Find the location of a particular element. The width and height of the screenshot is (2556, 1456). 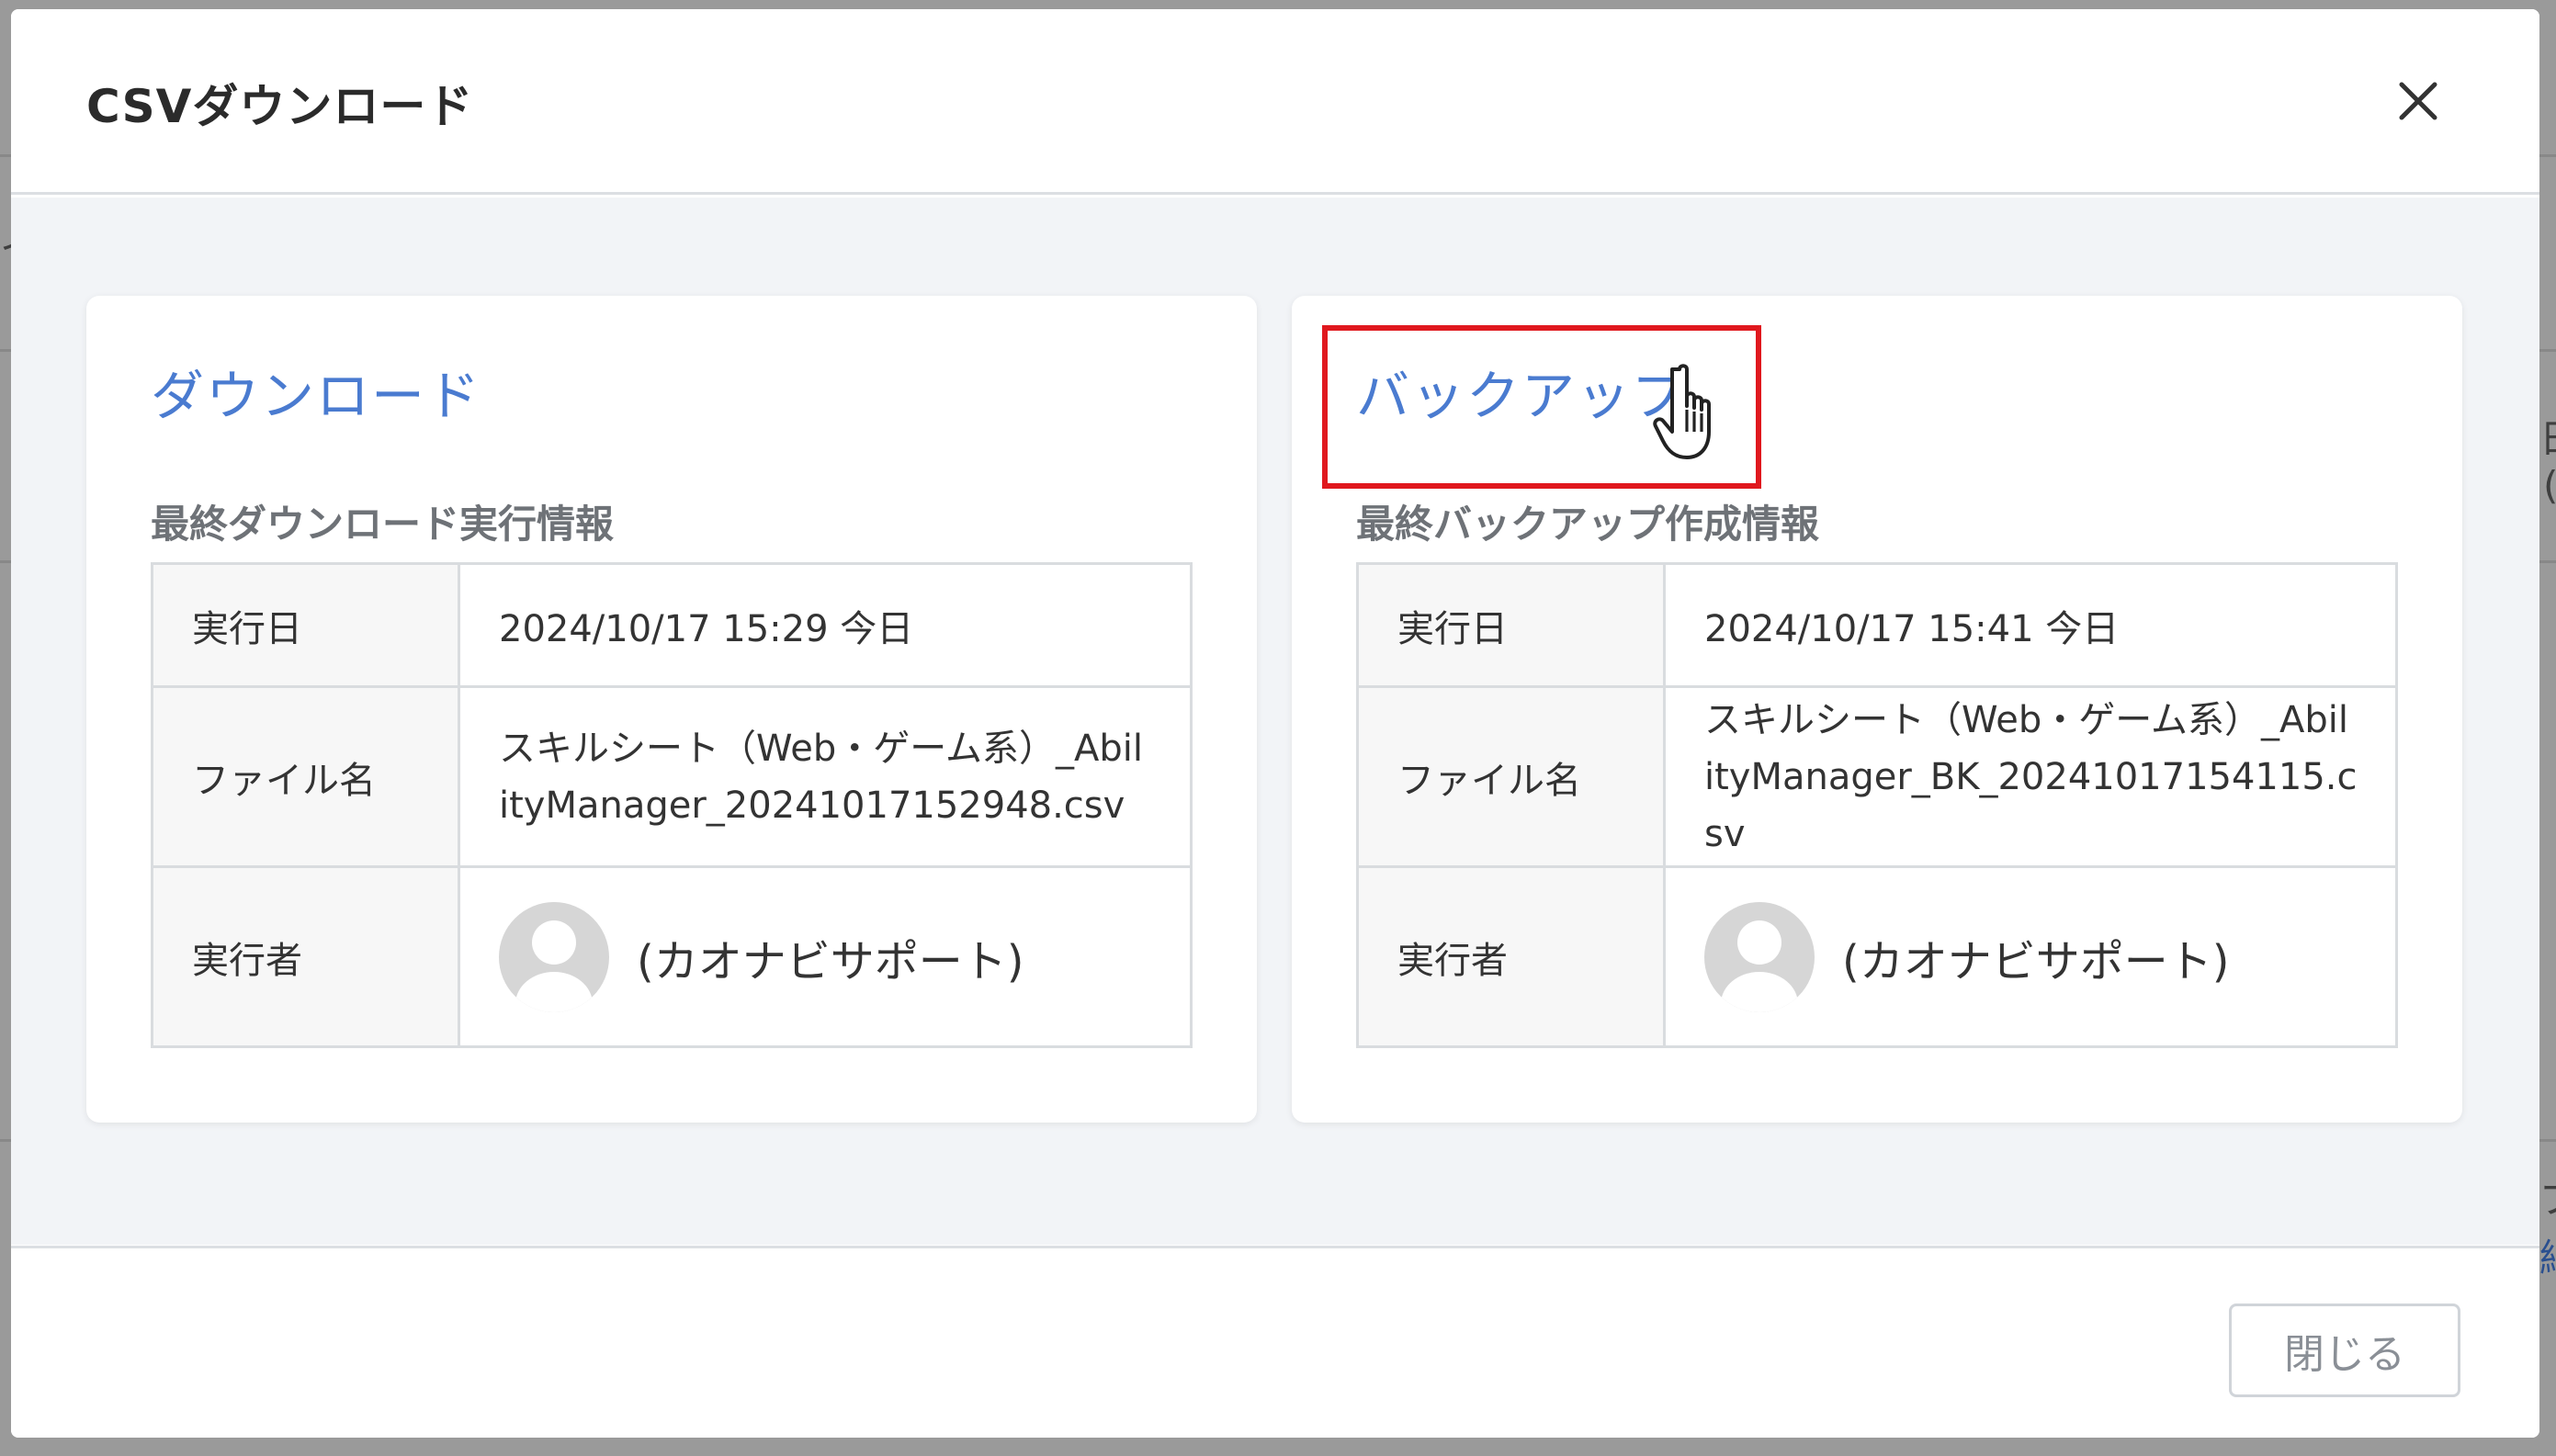

modal-footer: 閉じる is located at coordinates (1275, 1342).